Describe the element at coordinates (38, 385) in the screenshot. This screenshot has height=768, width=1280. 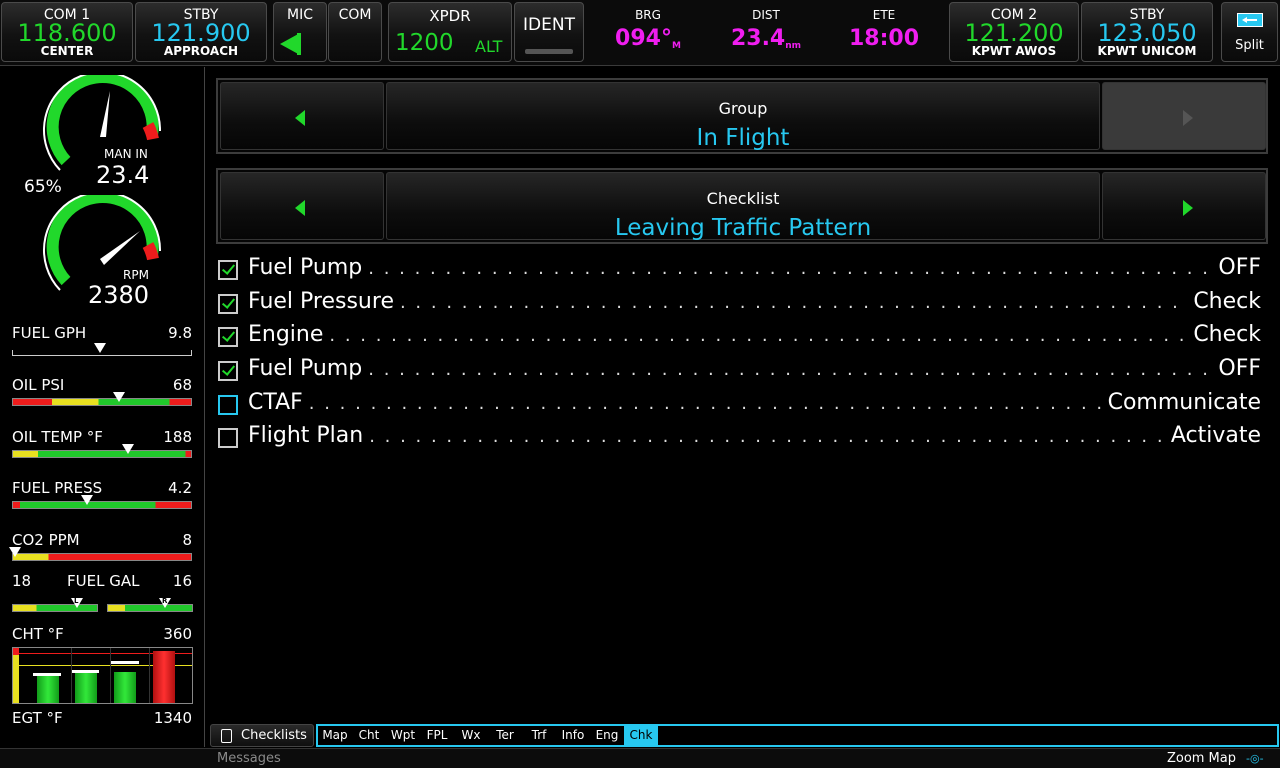
I see `oil-psi-label: OIL PSI` at that location.